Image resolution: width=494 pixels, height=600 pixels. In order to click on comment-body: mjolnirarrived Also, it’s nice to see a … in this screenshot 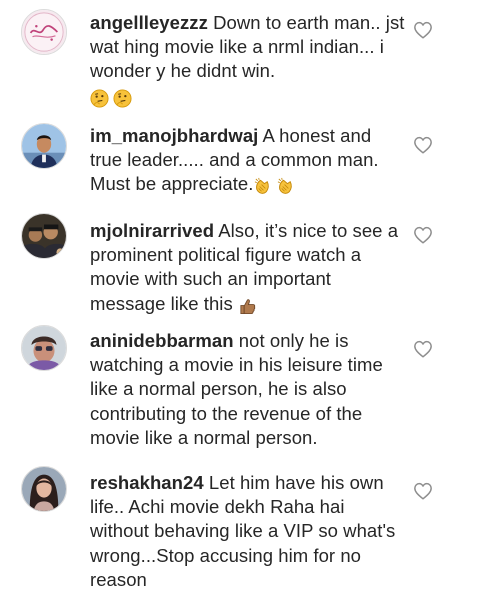, I will do `click(249, 269)`.